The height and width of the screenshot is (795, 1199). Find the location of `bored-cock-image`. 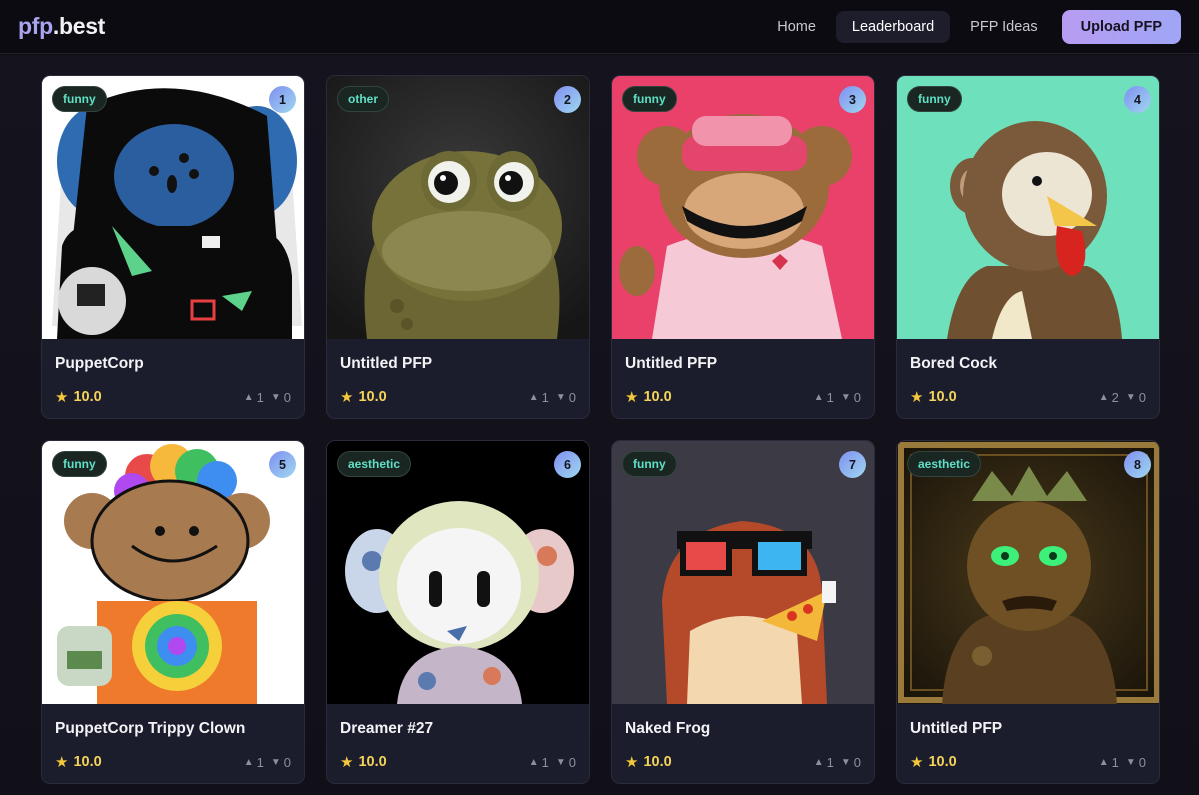

bored-cock-image is located at coordinates (1028, 207).